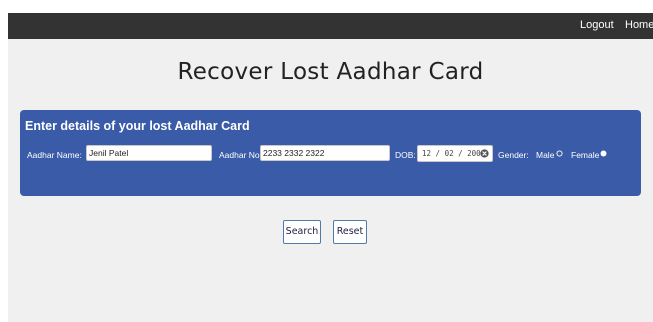  I want to click on aadhar-number-label: Aadhar No:, so click(240, 155).